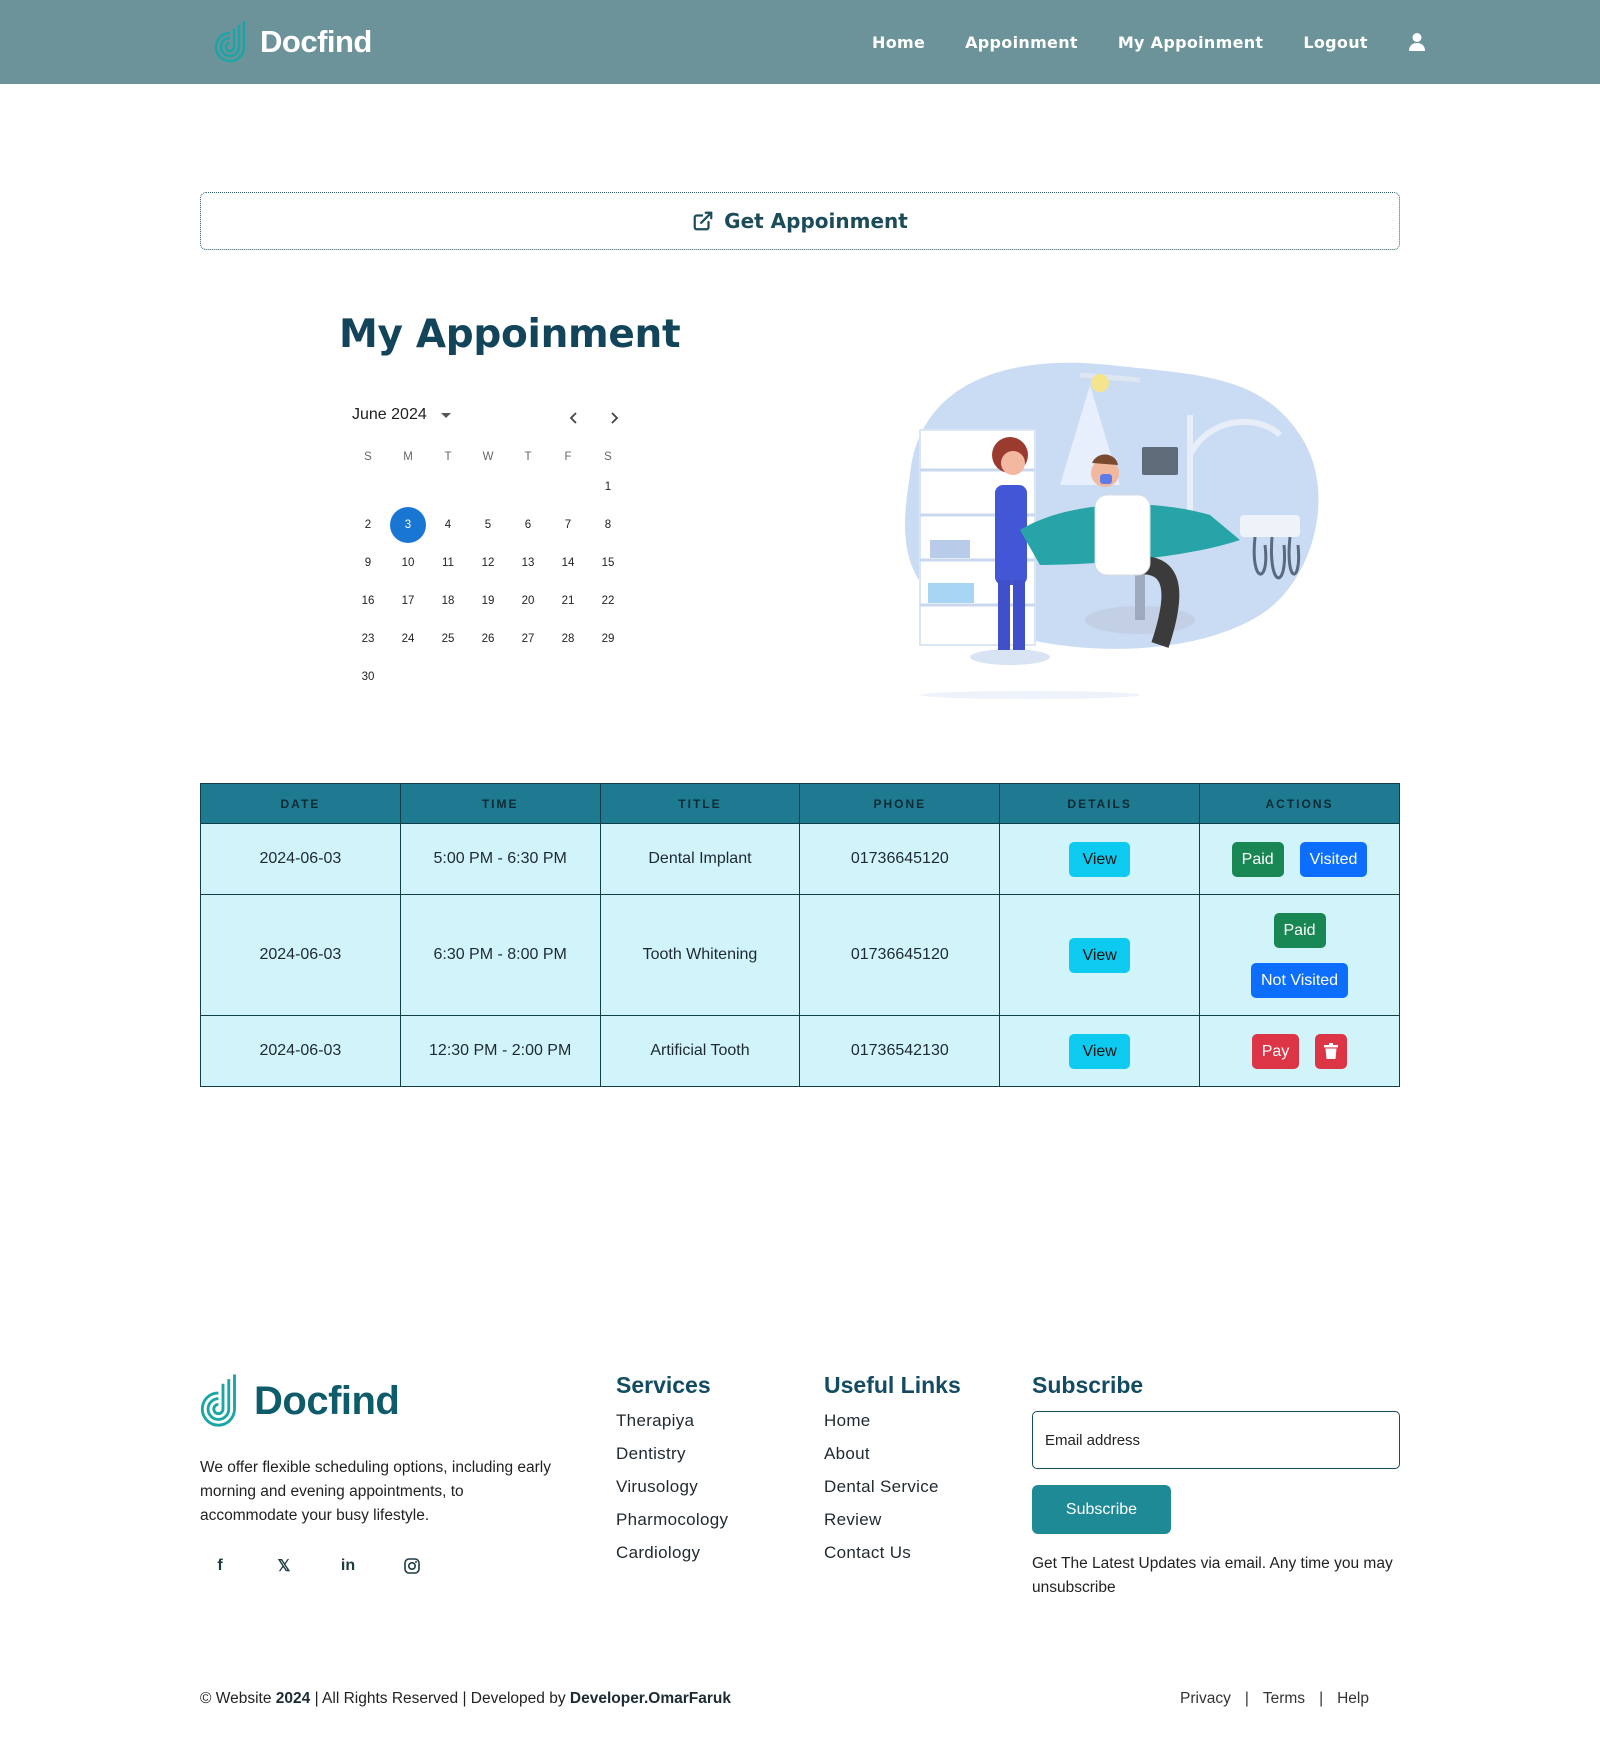 This screenshot has height=1745, width=1600. I want to click on brand-logo: Docfind, so click(293, 42).